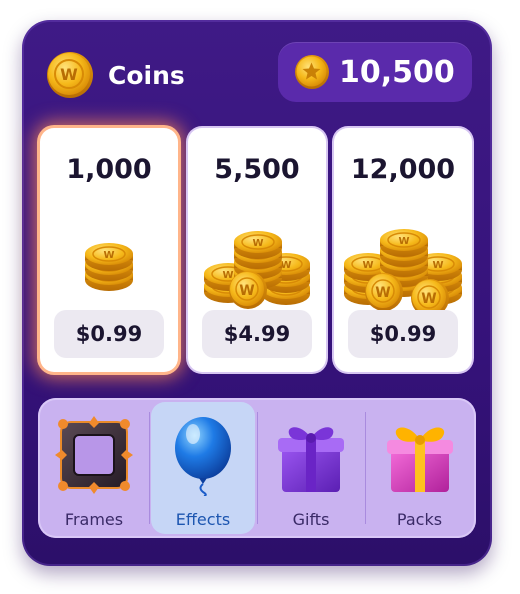 The height and width of the screenshot is (594, 520). I want to click on tab-label: Gifts, so click(311, 519).